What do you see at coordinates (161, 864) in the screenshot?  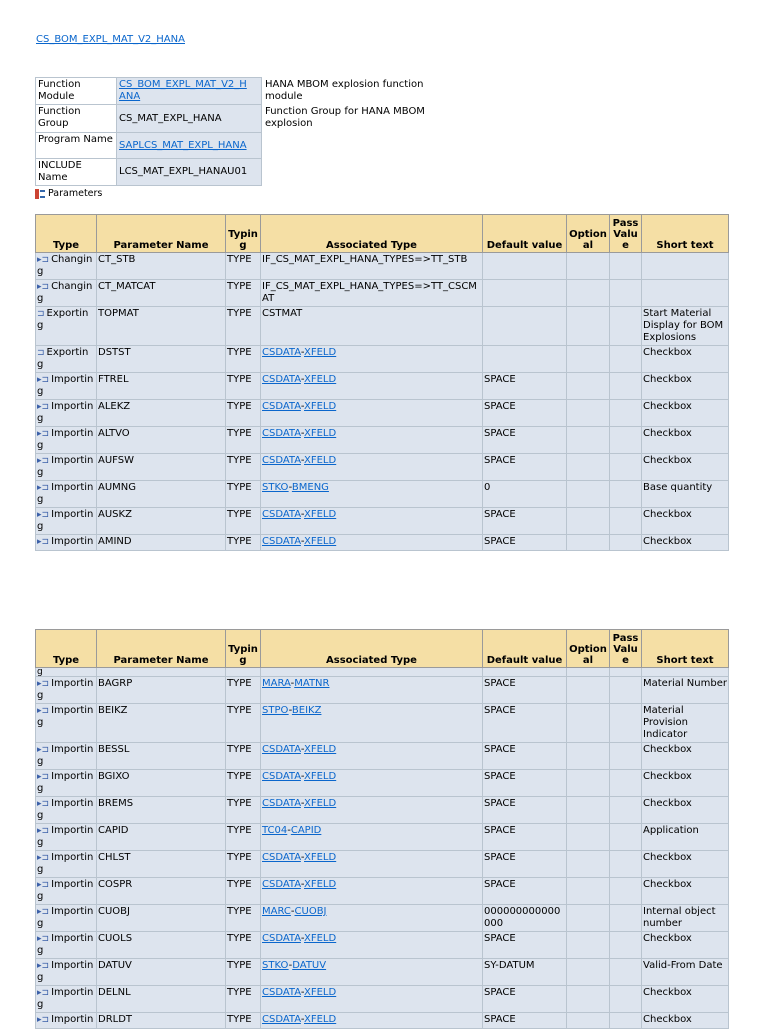 I see `param-name: CHLST` at bounding box center [161, 864].